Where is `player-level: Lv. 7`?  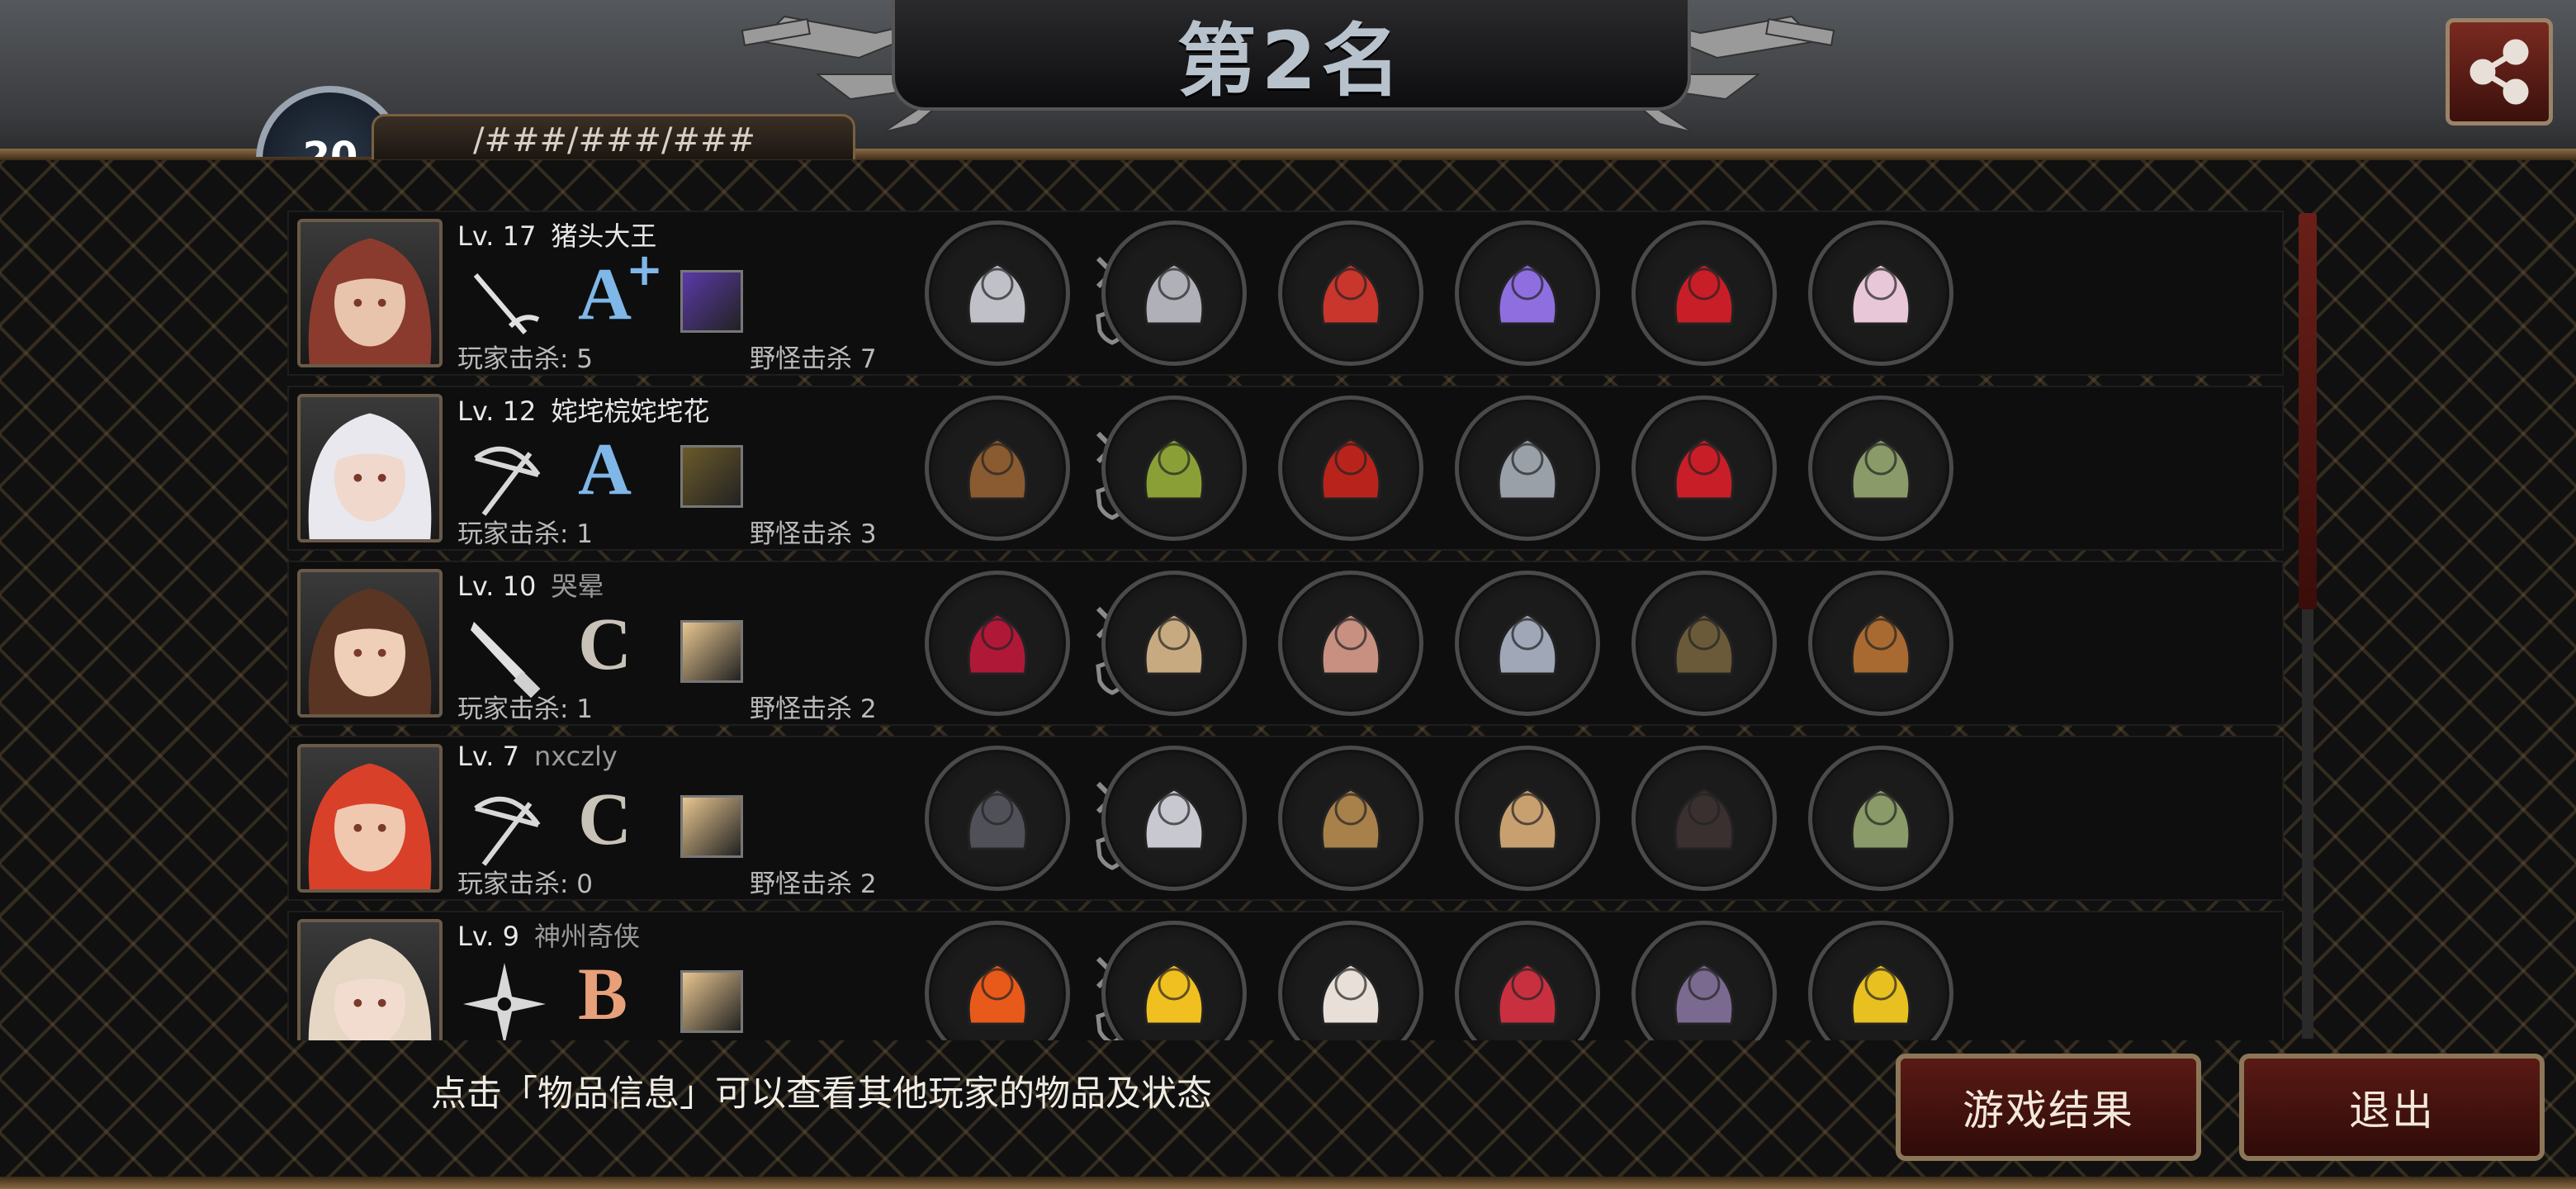 player-level: Lv. 7 is located at coordinates (488, 756).